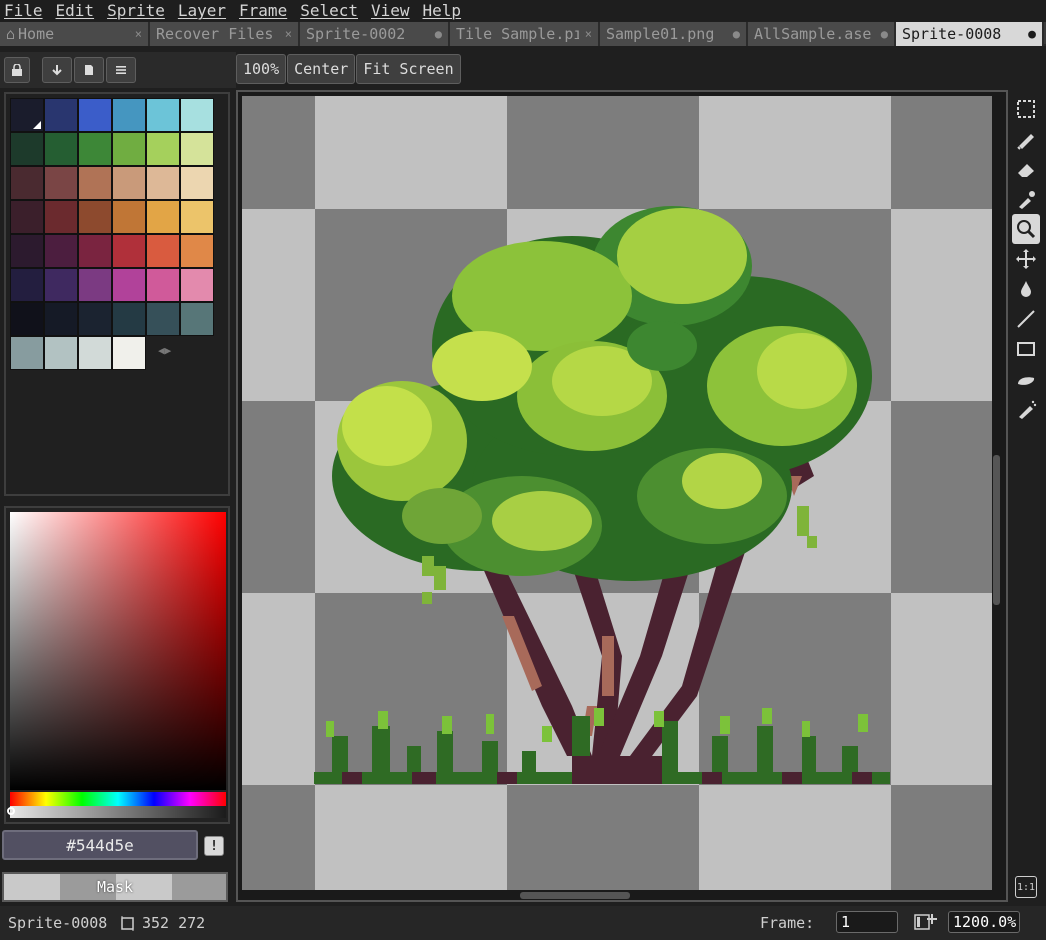 The width and height of the screenshot is (1046, 940). Describe the element at coordinates (984, 922) in the screenshot. I see `zoom-field: 1200.0%` at that location.